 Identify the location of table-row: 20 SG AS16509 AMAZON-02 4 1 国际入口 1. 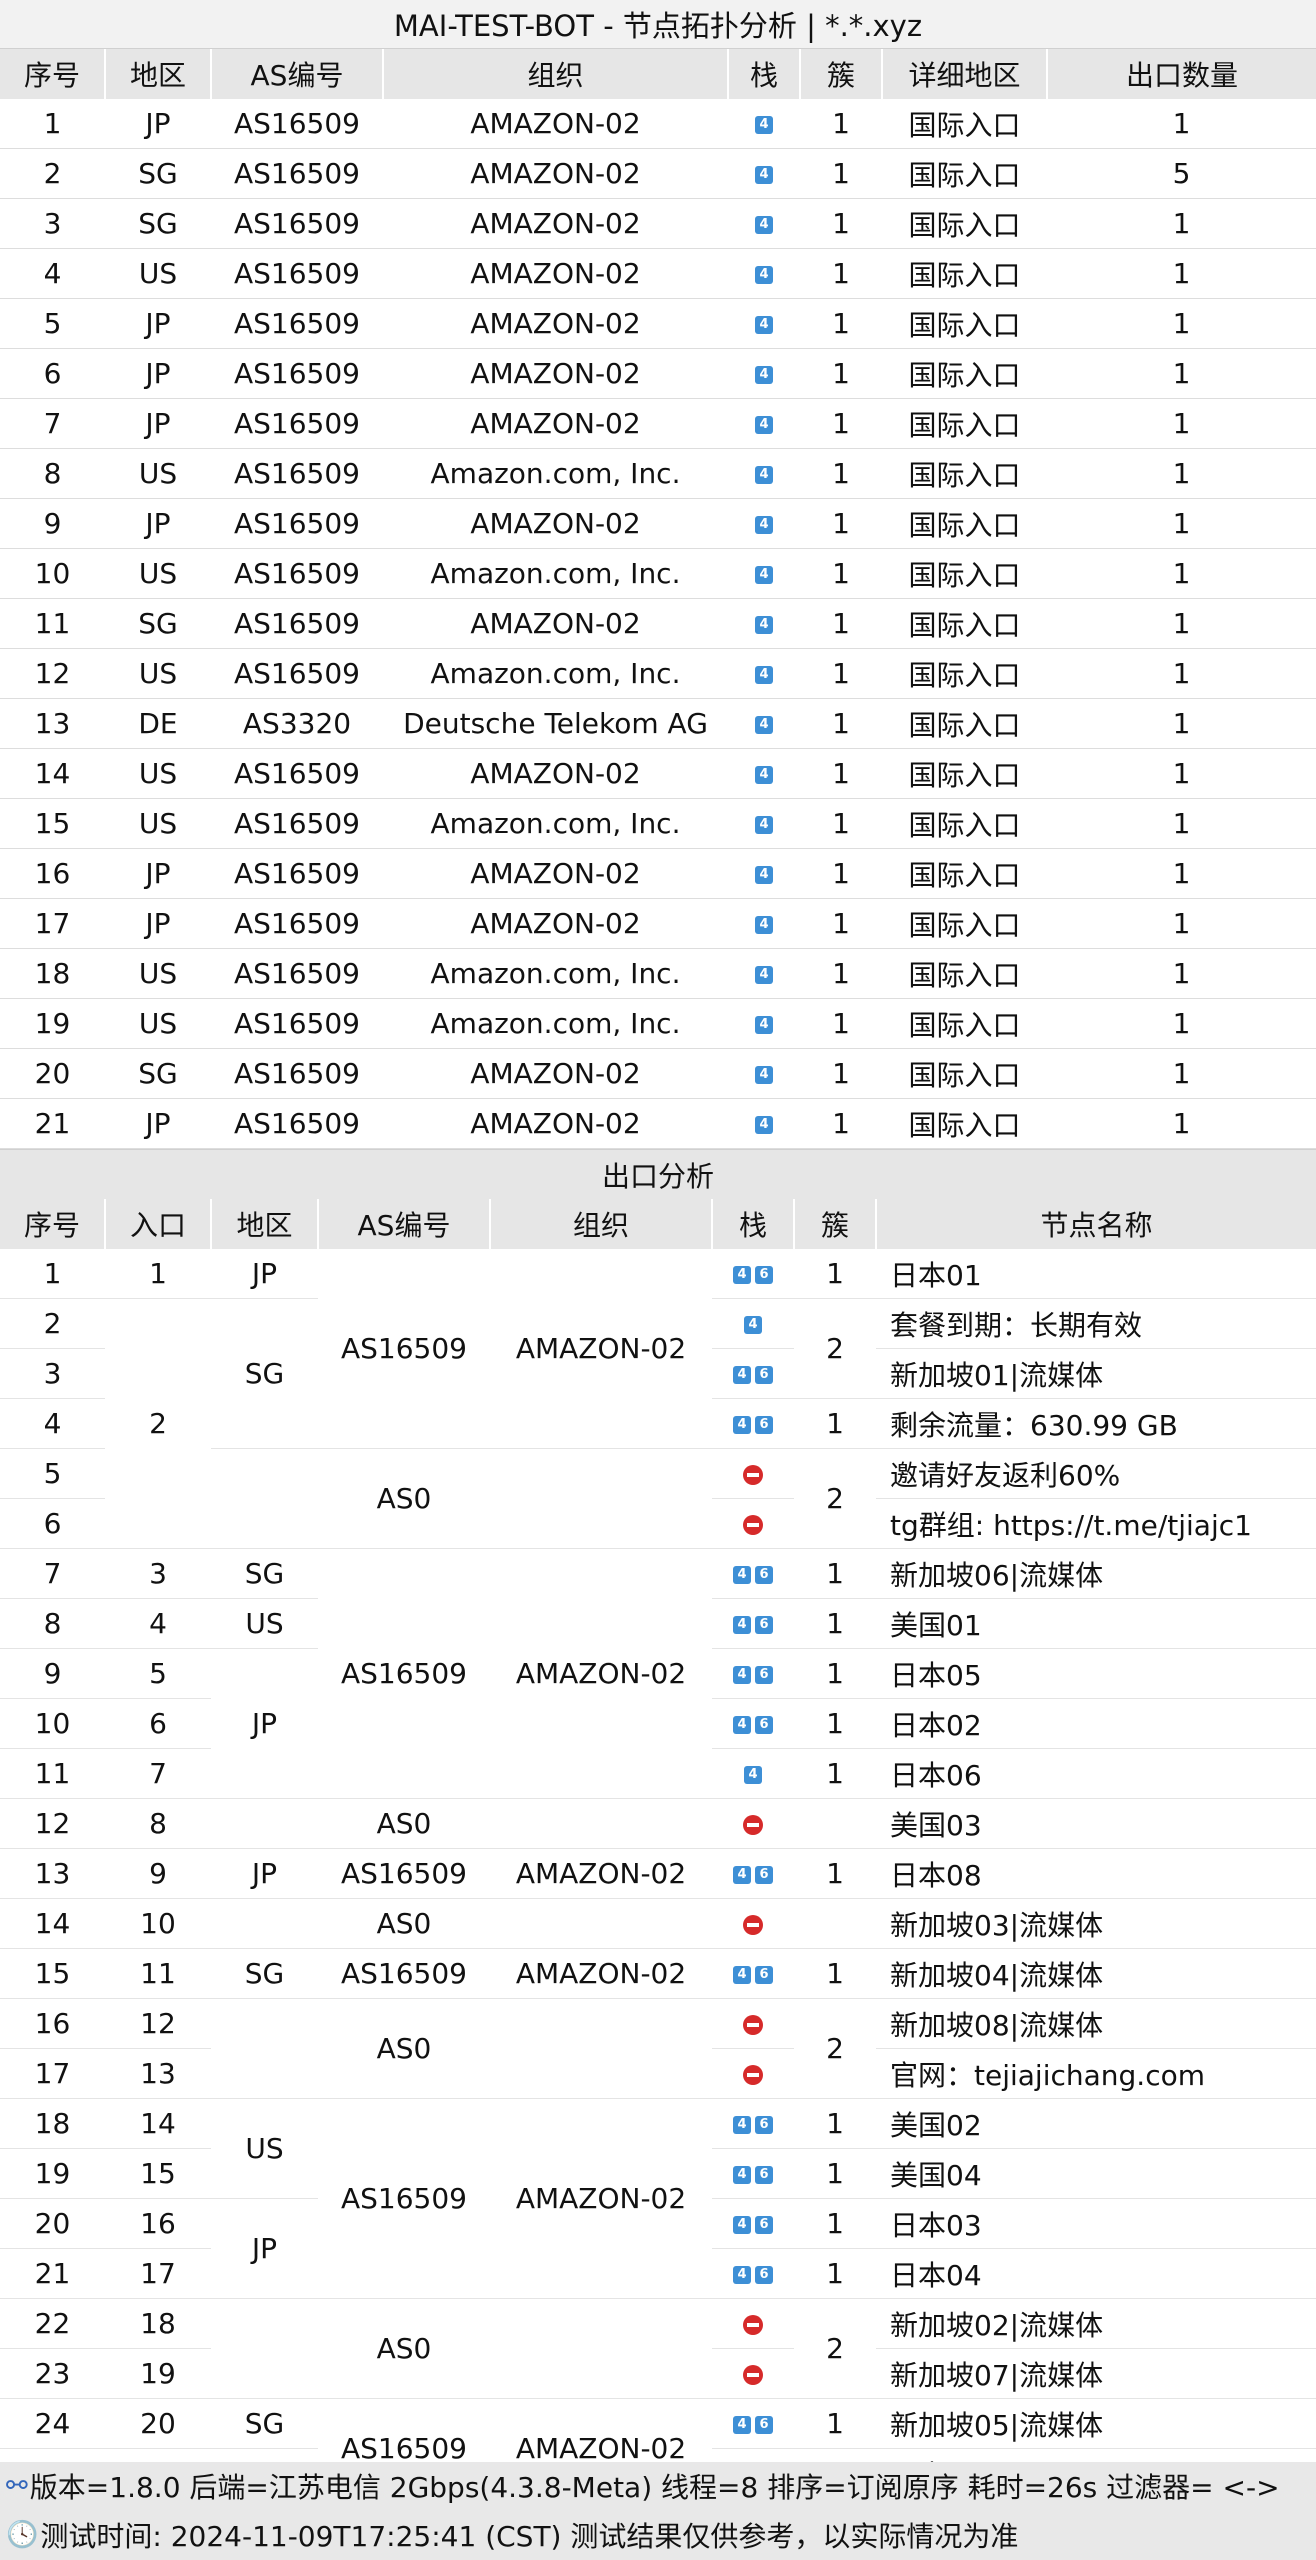
(658, 1073).